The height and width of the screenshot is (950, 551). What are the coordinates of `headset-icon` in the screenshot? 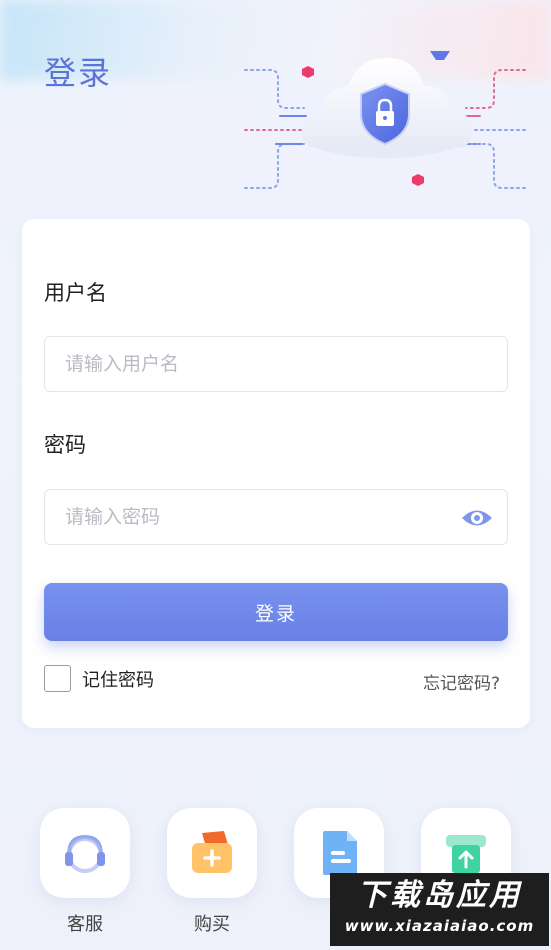 It's located at (85, 853).